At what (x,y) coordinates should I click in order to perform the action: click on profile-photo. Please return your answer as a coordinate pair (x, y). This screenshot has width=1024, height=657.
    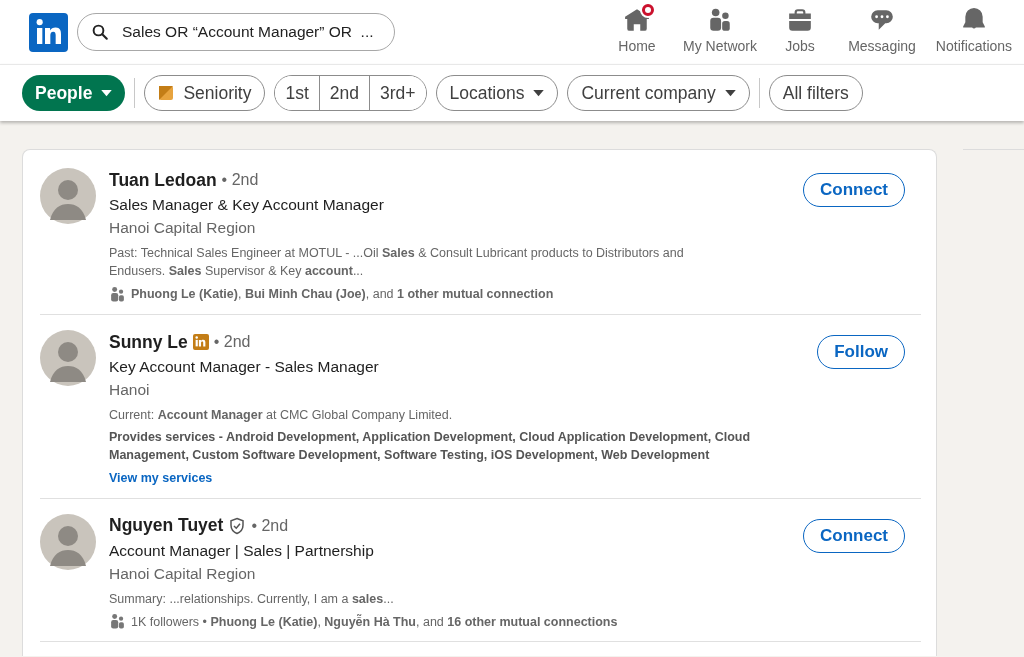
    Looking at the image, I should click on (68, 196).